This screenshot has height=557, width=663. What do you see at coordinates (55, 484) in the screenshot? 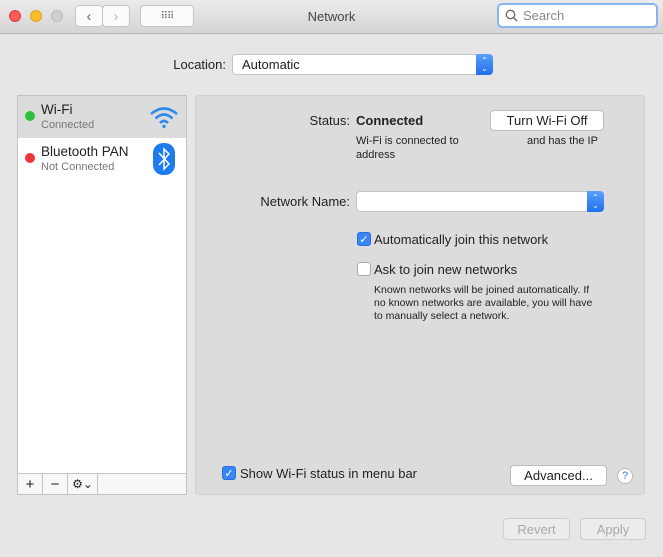
I see `remove-service-button: −` at bounding box center [55, 484].